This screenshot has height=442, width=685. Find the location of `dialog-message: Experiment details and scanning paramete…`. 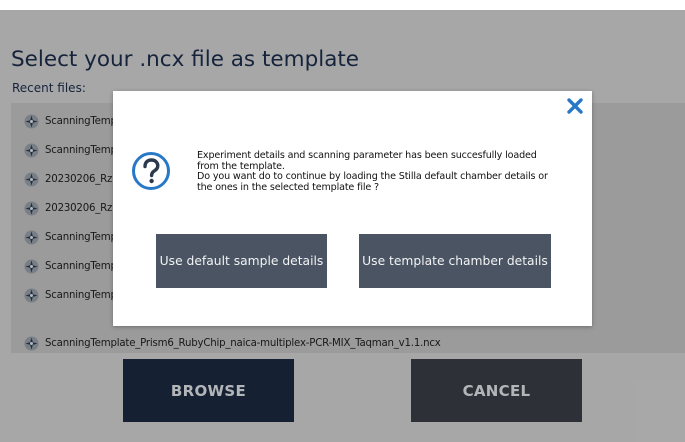

dialog-message: Experiment details and scanning paramete… is located at coordinates (389, 171).